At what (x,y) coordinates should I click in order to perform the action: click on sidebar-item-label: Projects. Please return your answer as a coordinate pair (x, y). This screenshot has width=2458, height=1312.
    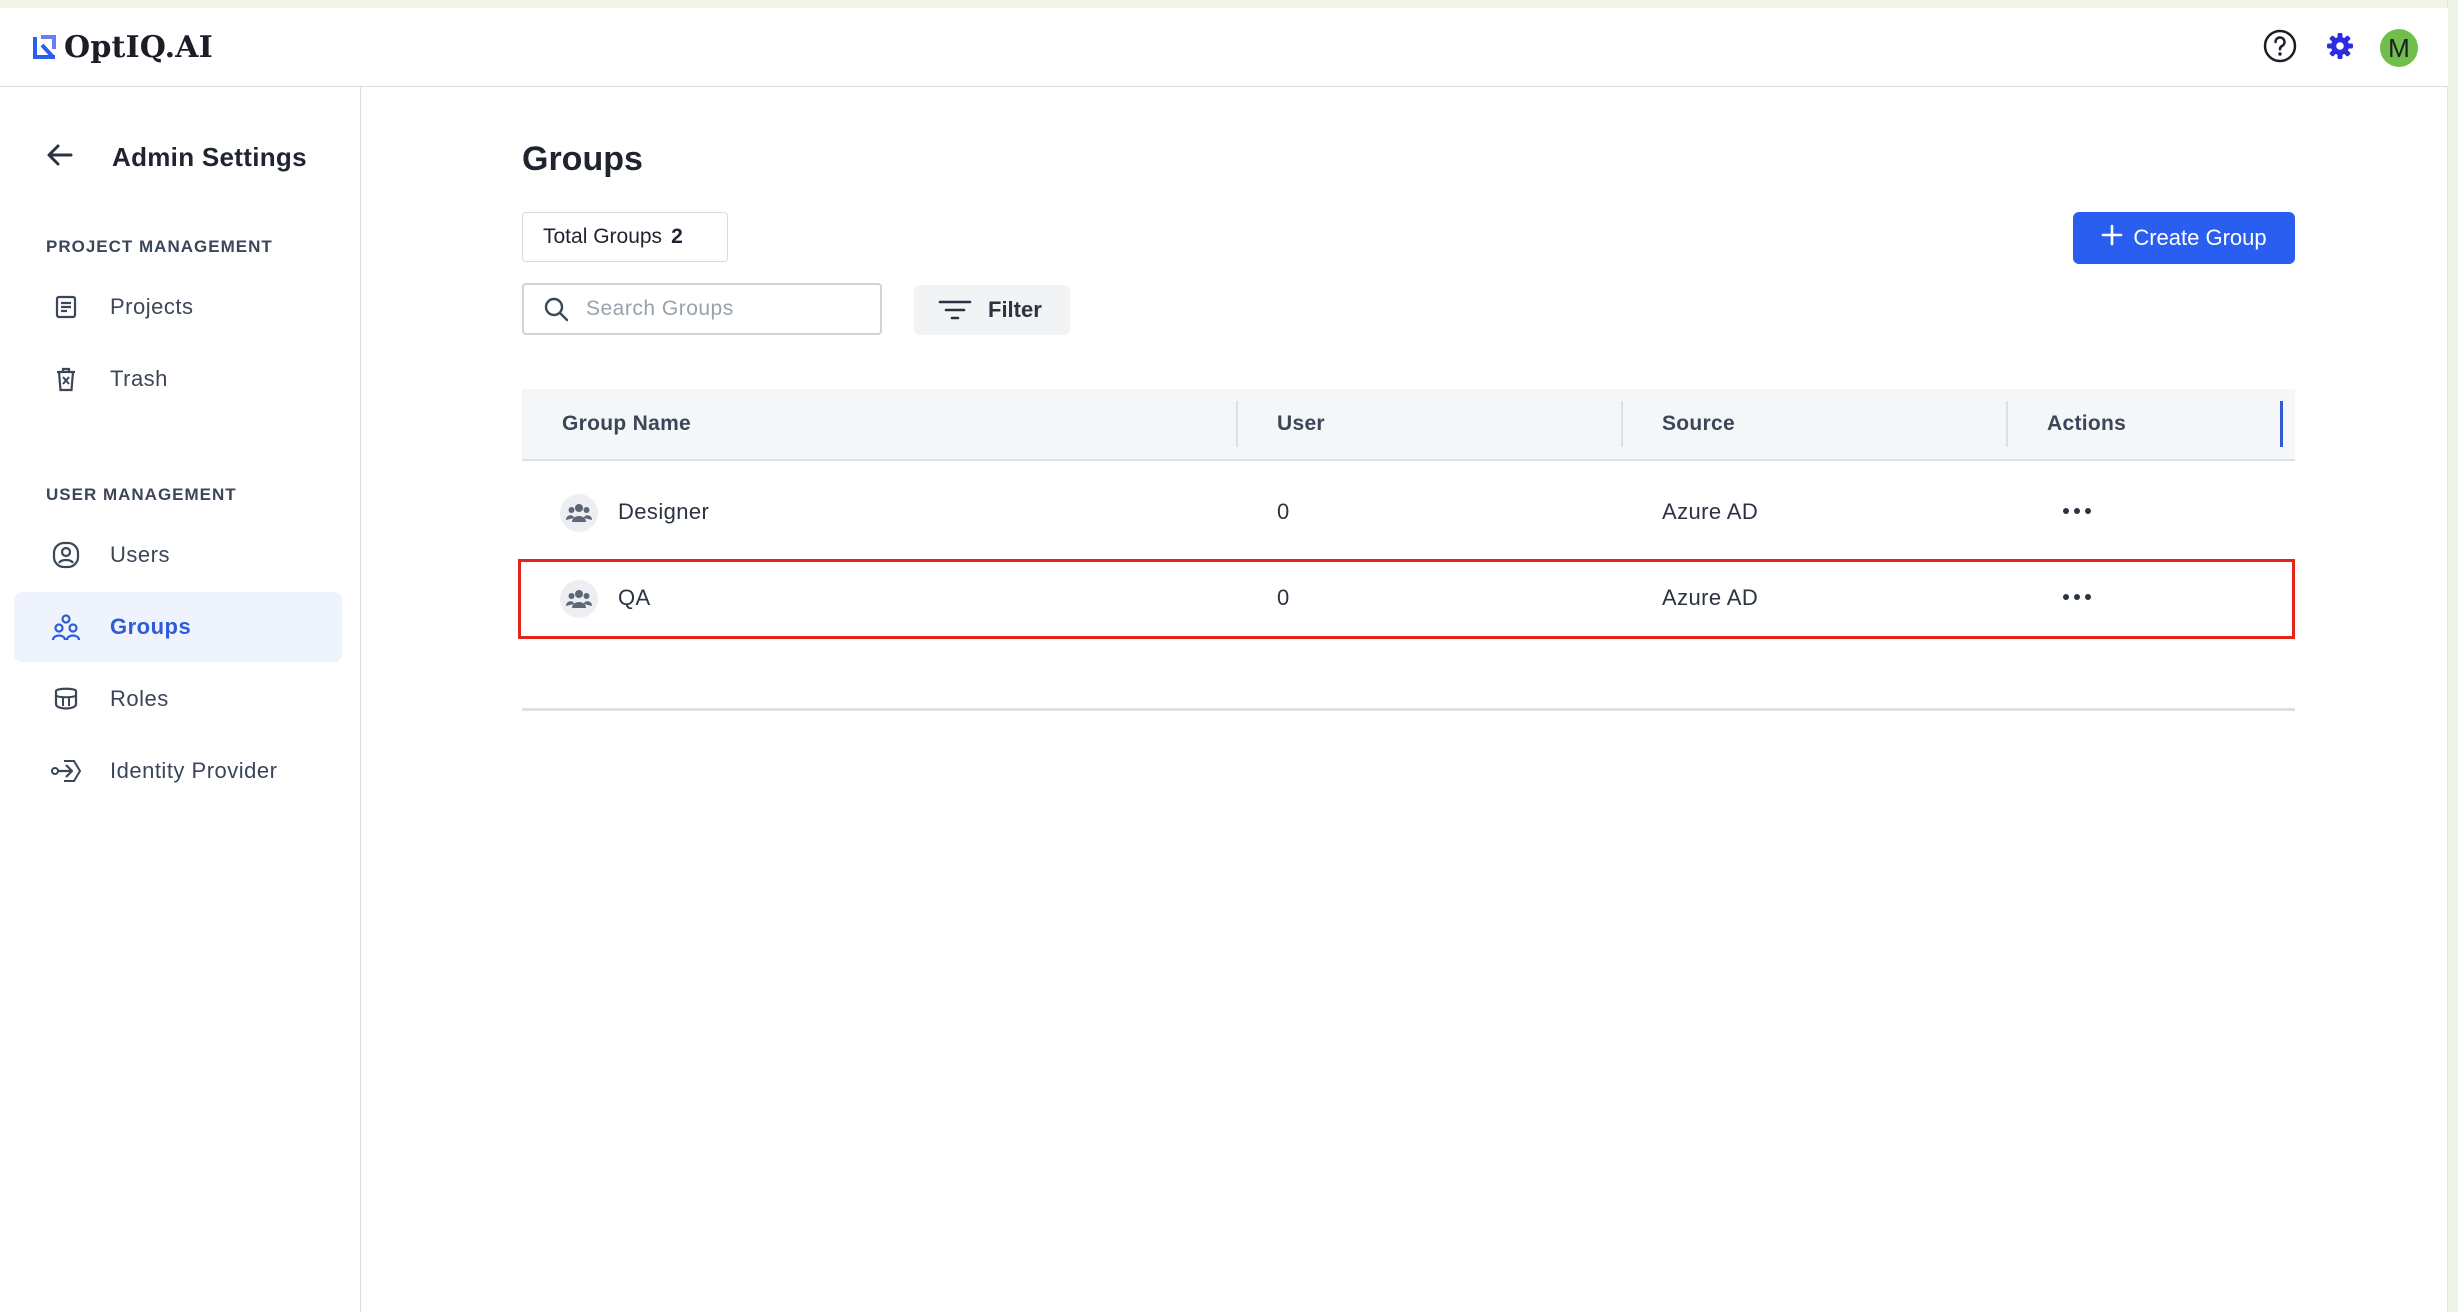
    Looking at the image, I should click on (152, 306).